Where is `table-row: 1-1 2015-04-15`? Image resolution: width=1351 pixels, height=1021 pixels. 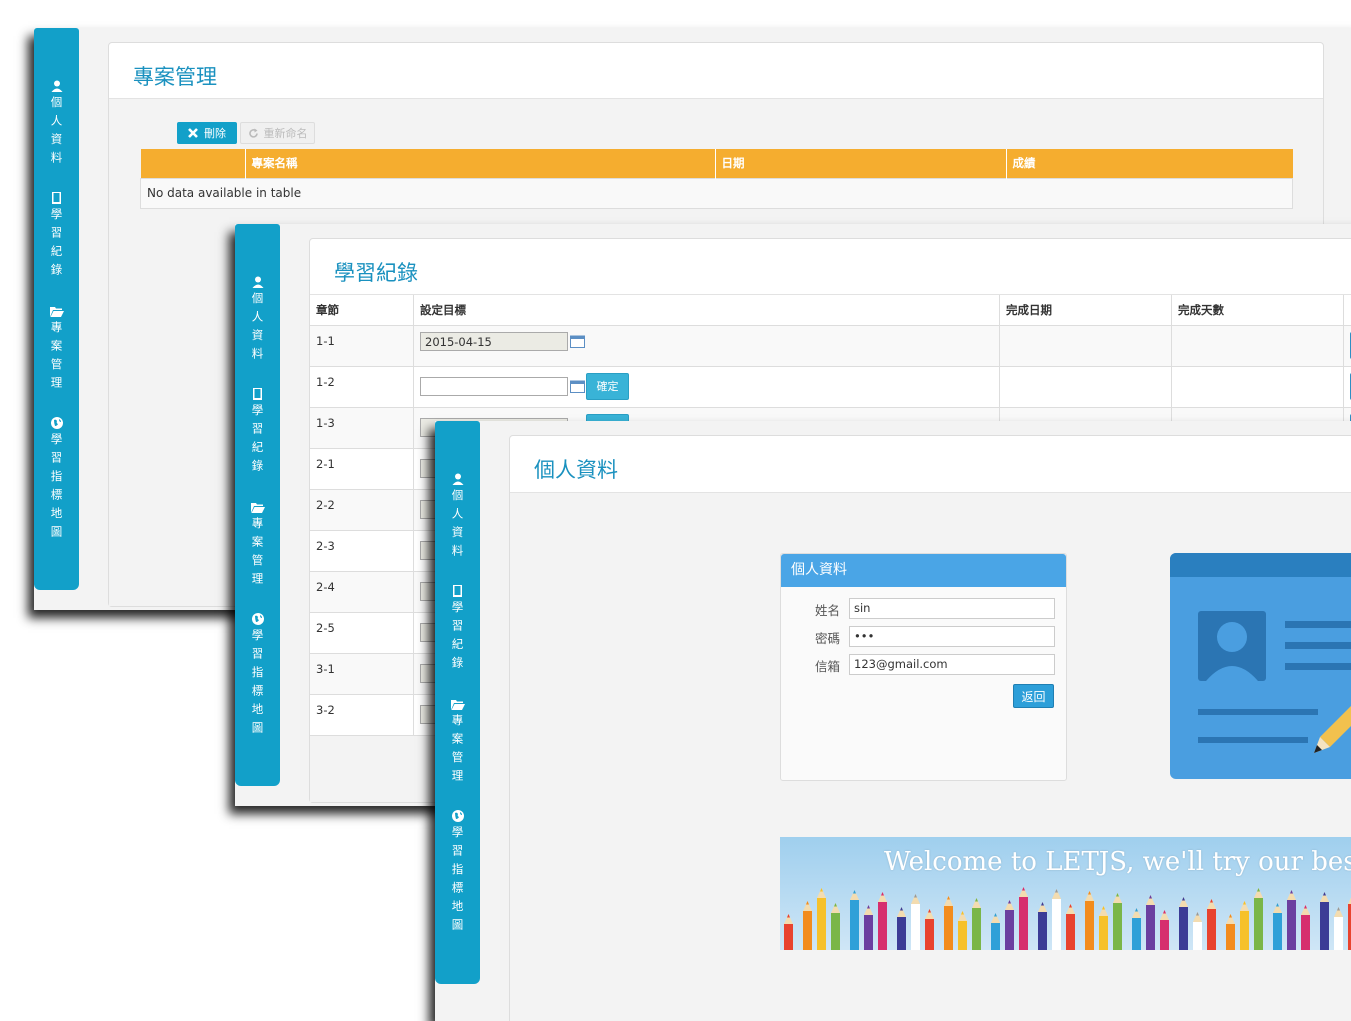
table-row: 1-1 2015-04-15 is located at coordinates (830, 345).